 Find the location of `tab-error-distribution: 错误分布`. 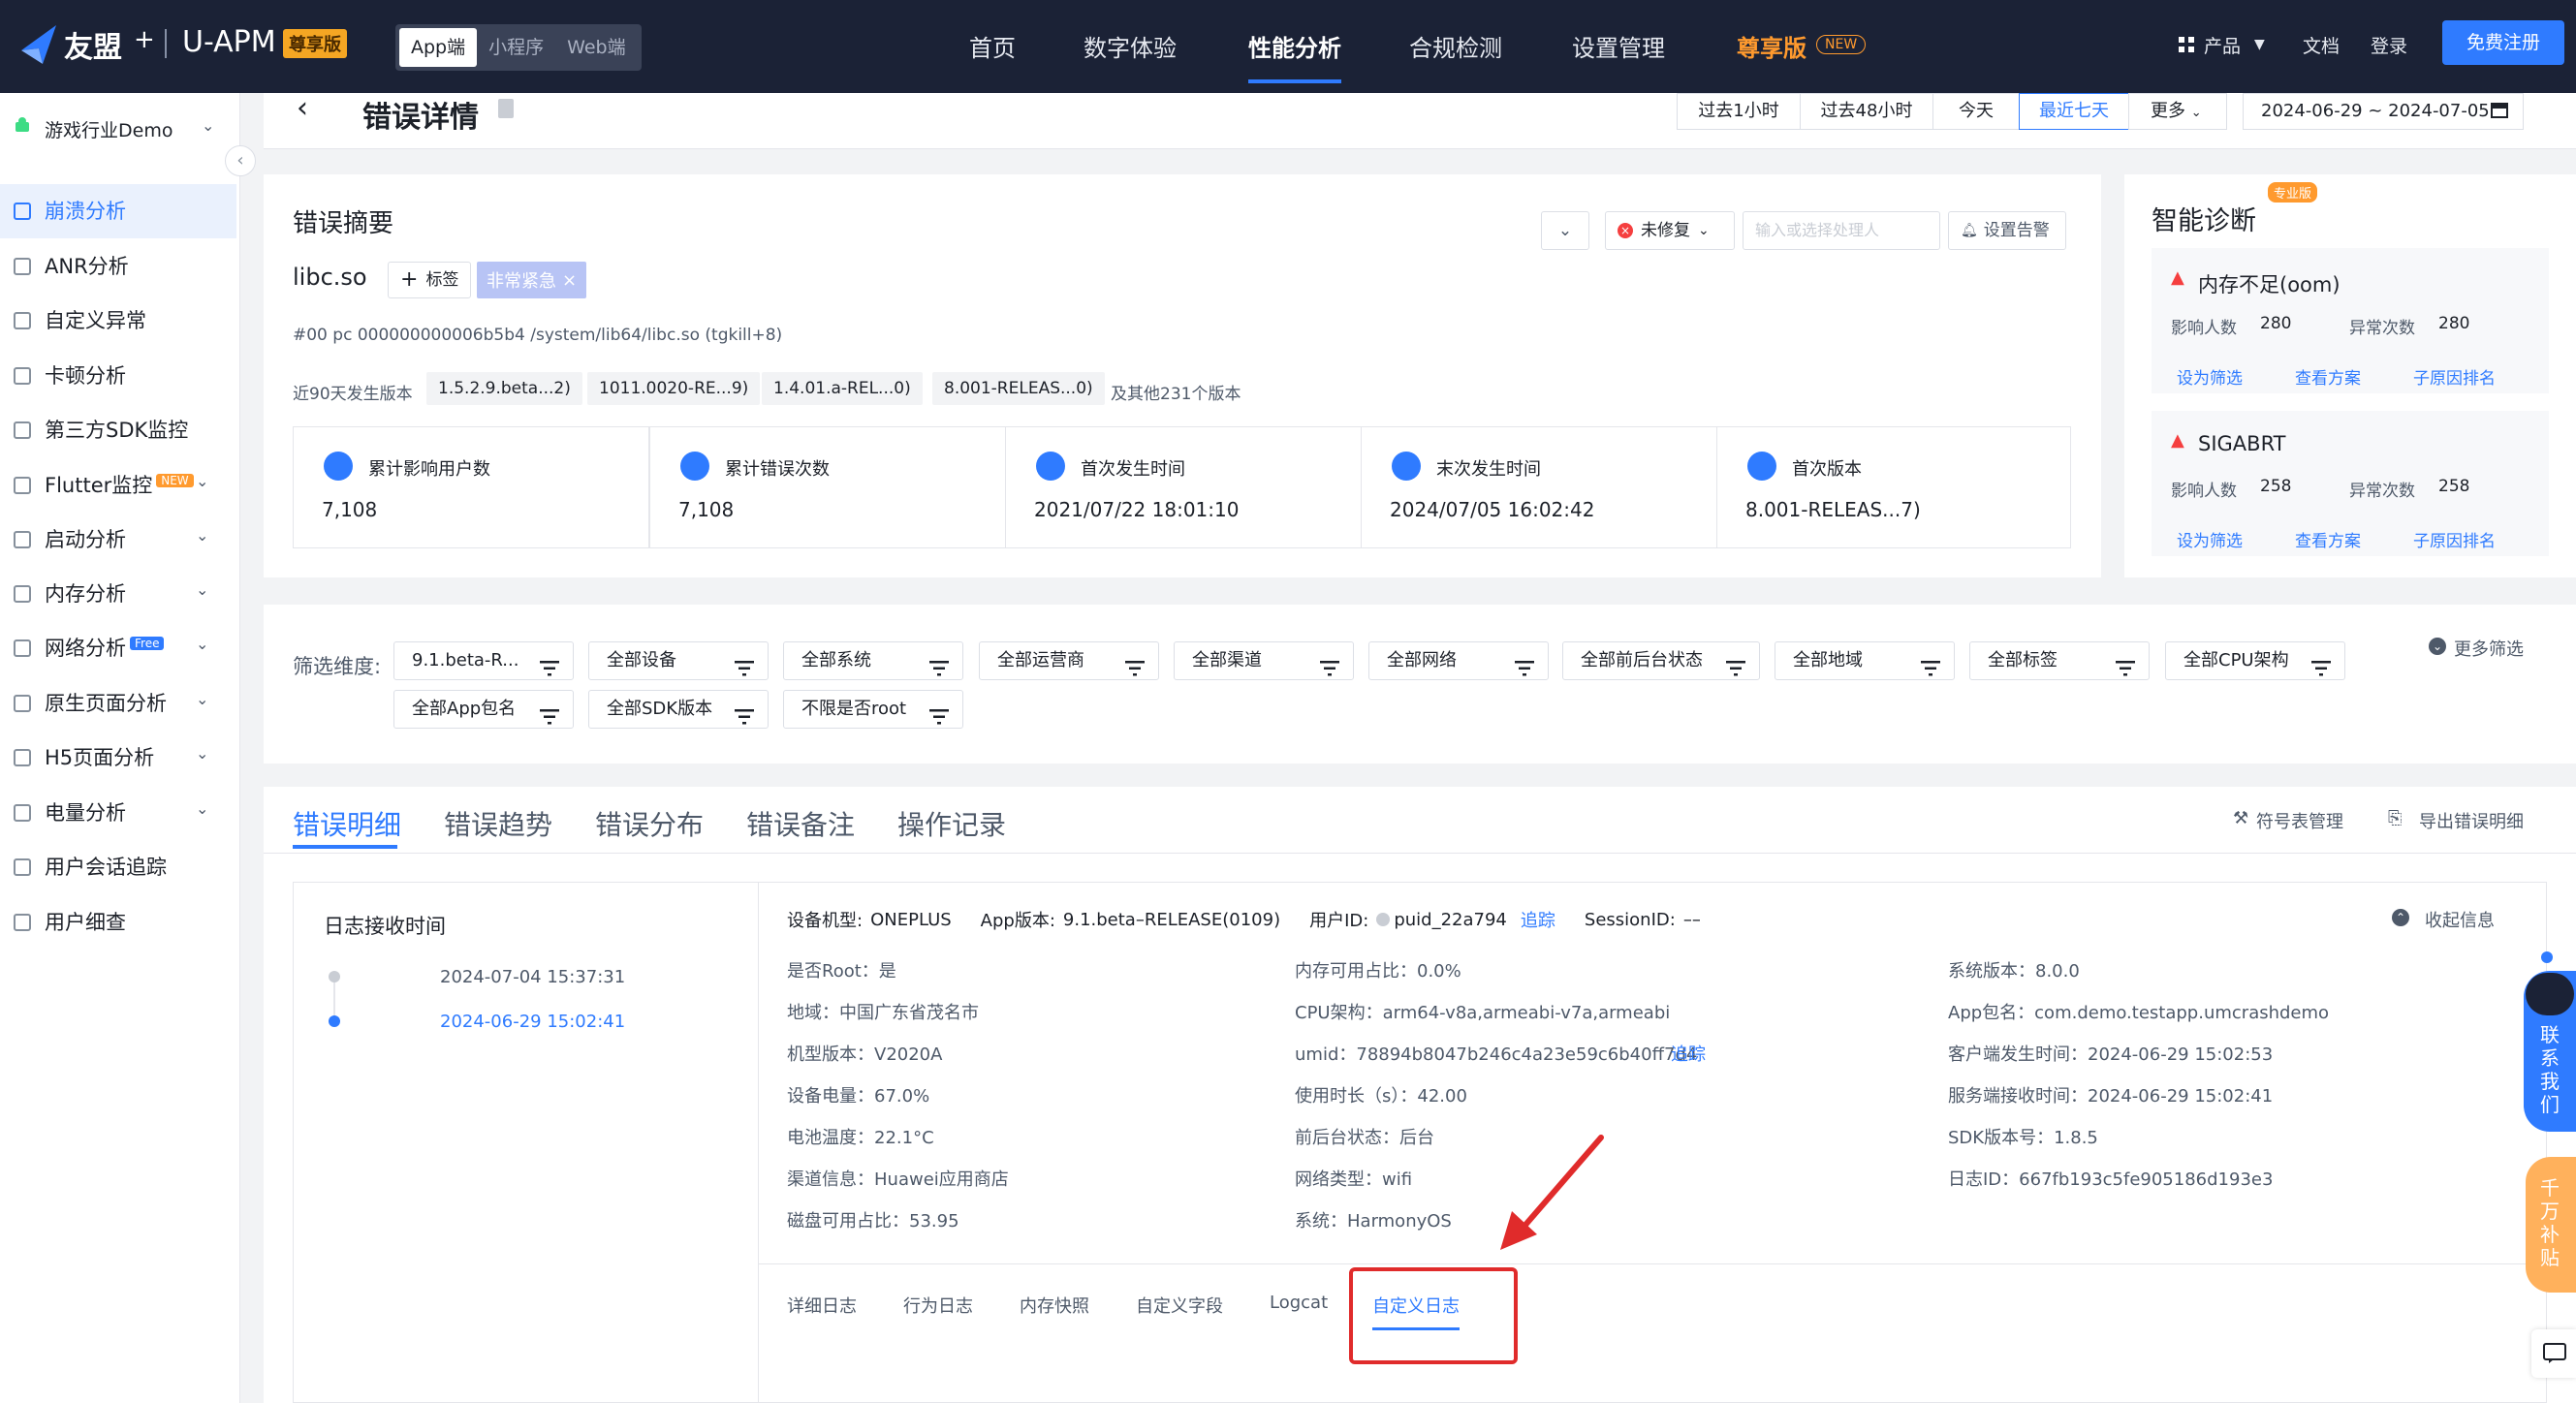

tab-error-distribution: 错误分布 is located at coordinates (649, 823).